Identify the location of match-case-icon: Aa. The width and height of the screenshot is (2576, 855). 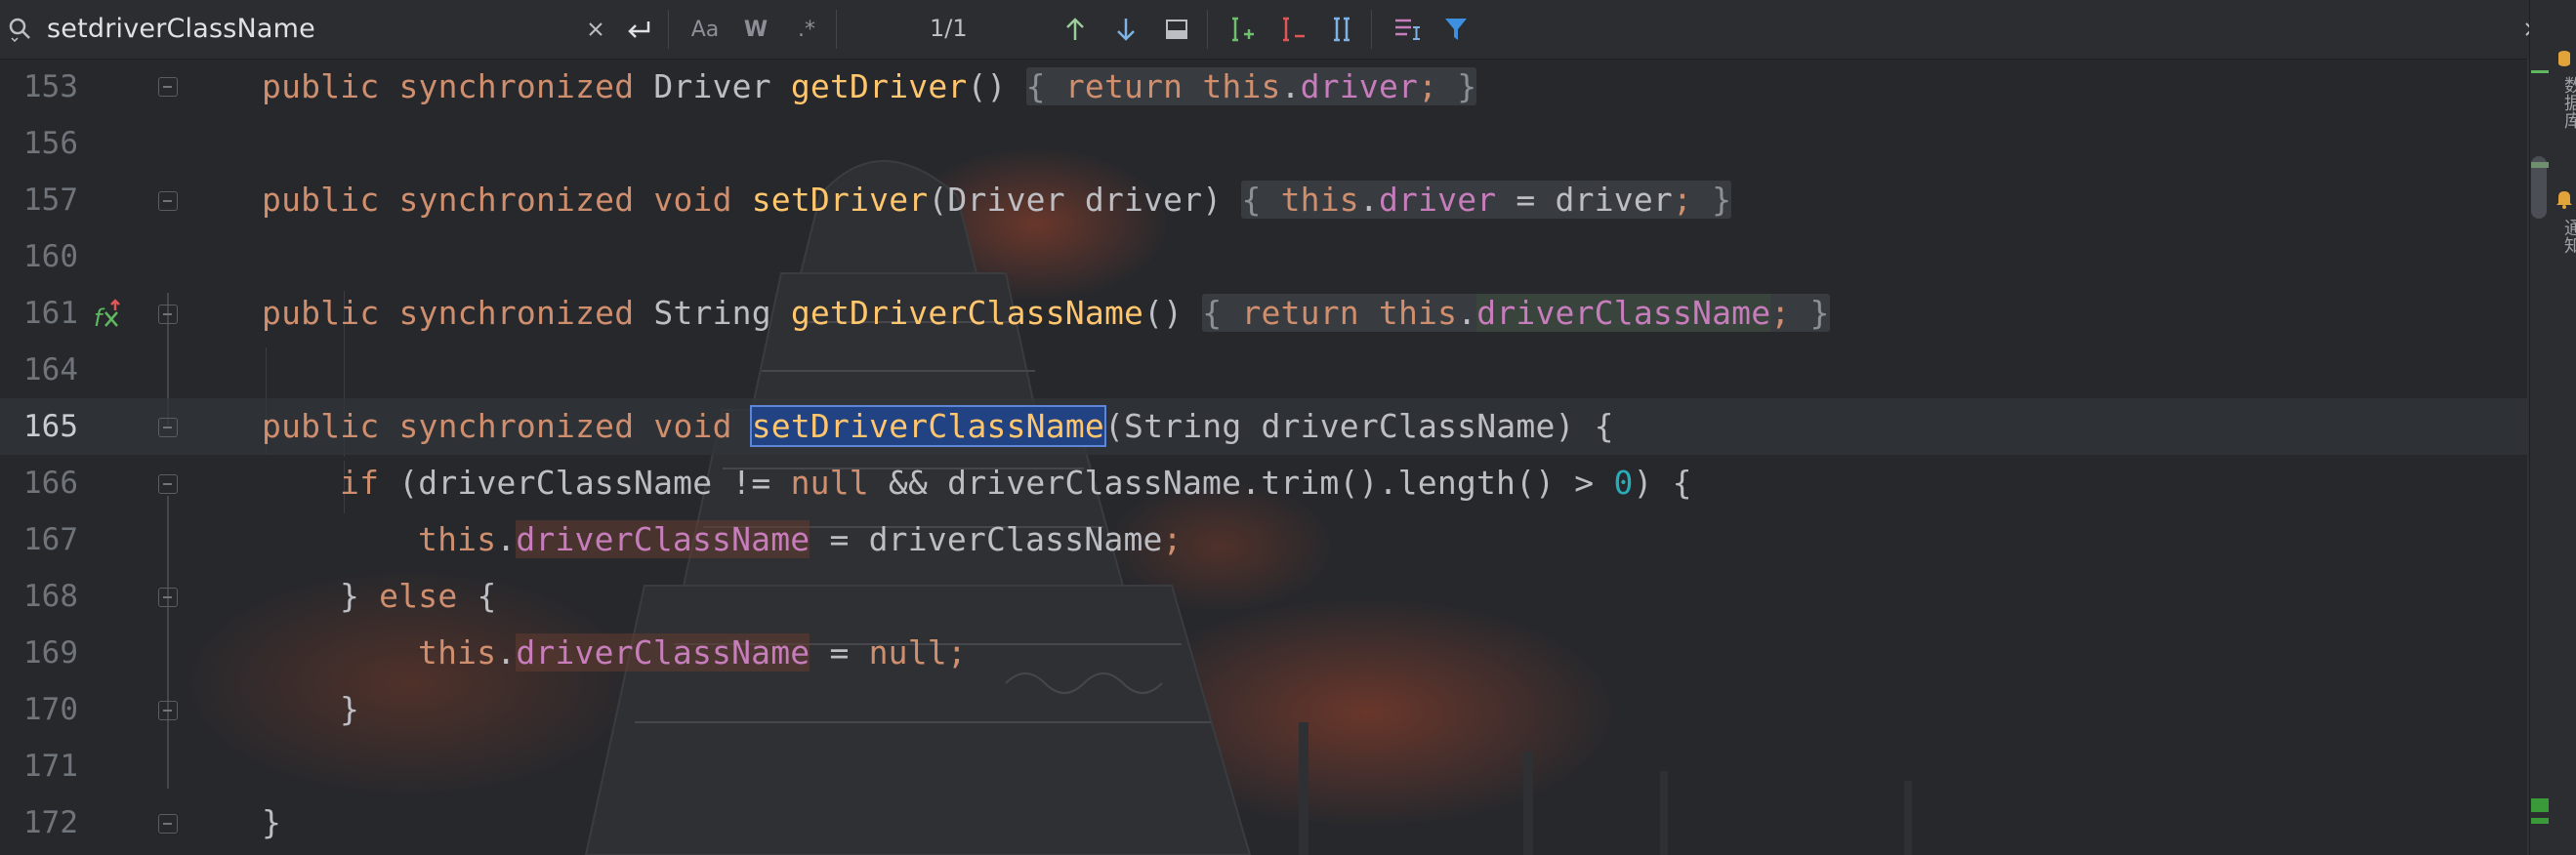
(705, 29).